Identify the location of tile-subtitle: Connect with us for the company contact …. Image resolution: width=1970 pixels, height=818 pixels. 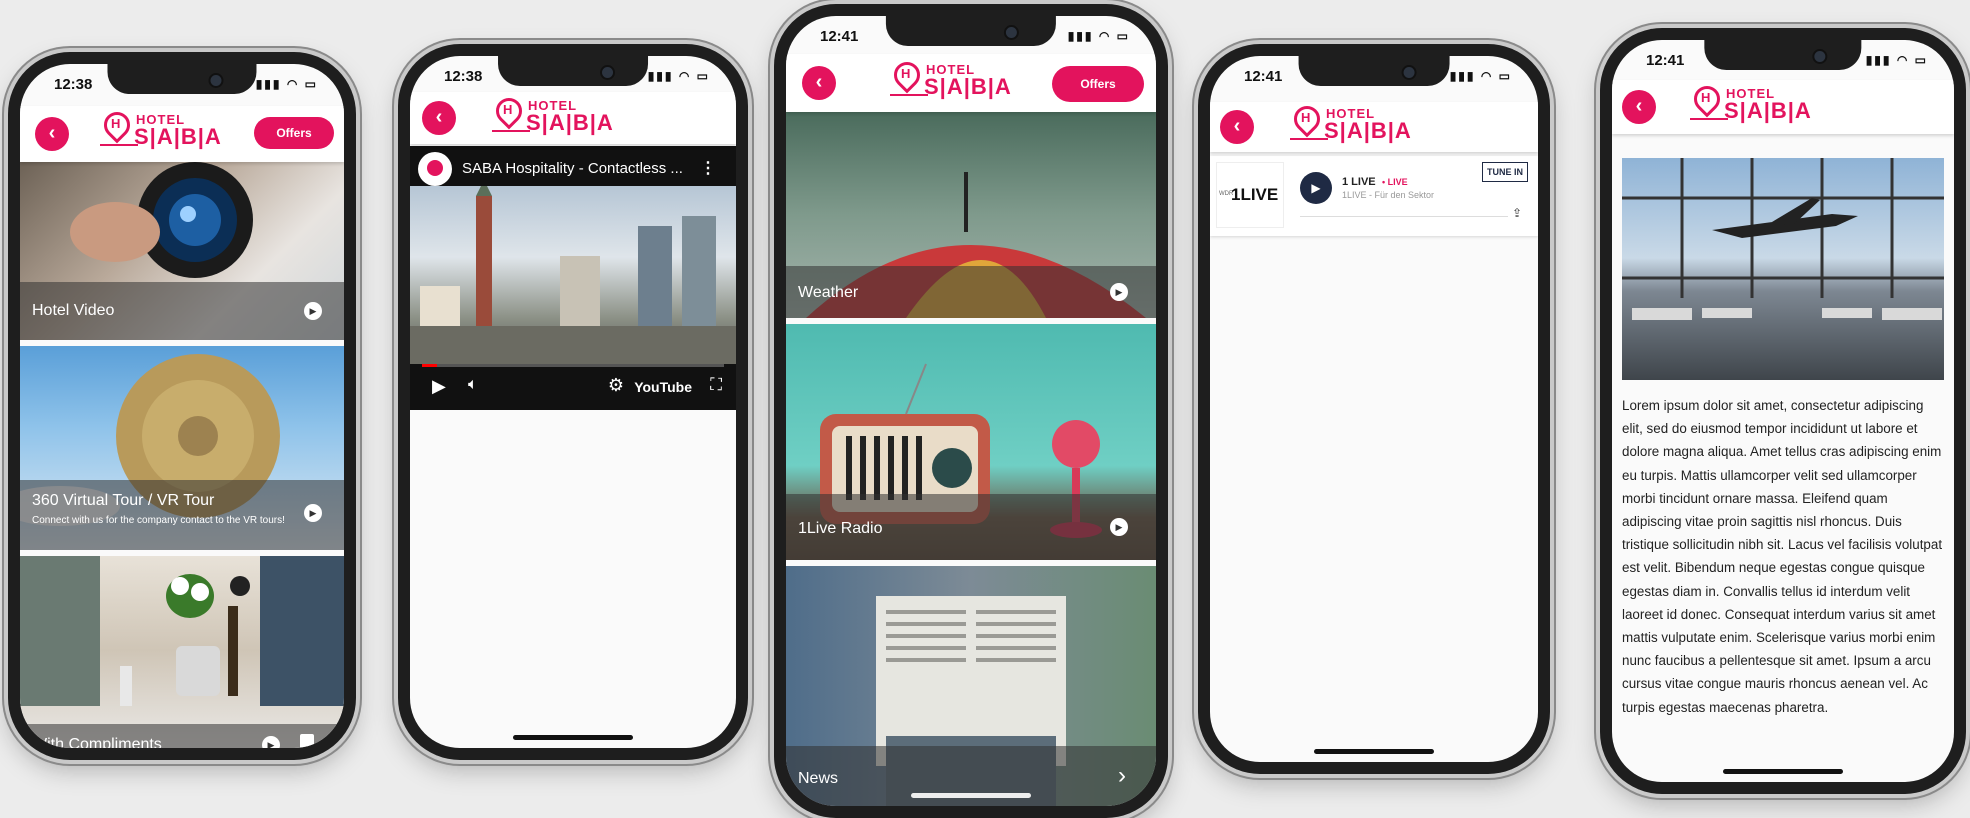
(158, 520).